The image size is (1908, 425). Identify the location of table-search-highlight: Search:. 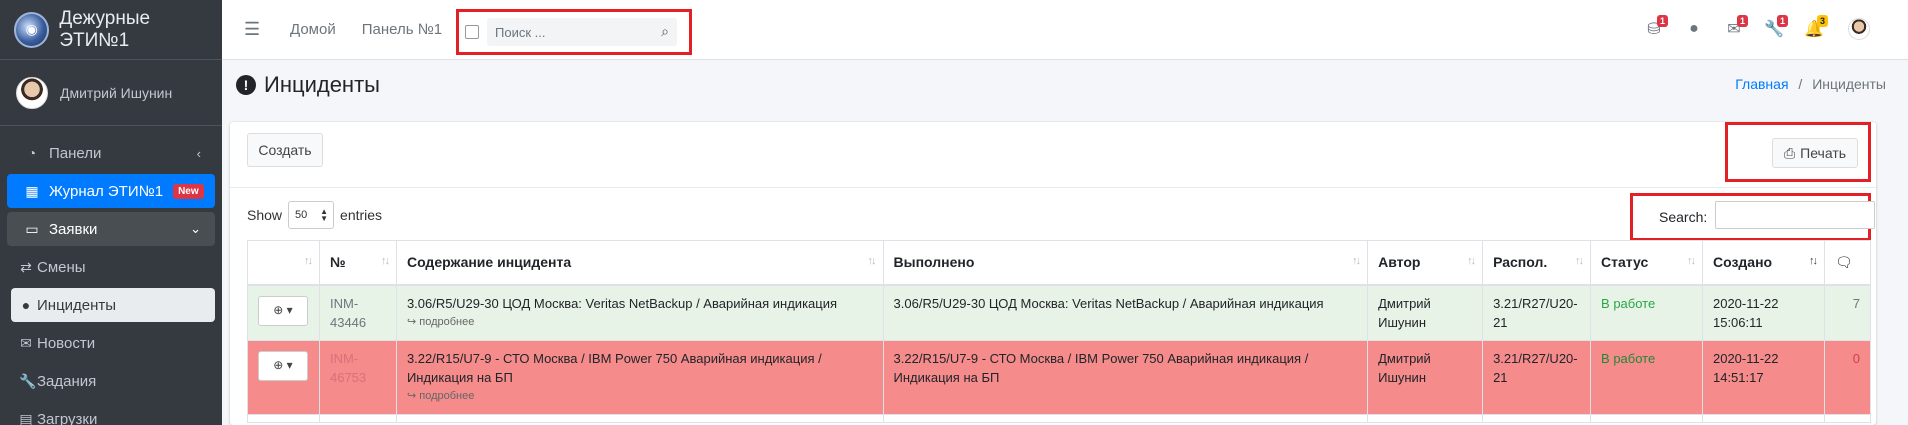
(1752, 217).